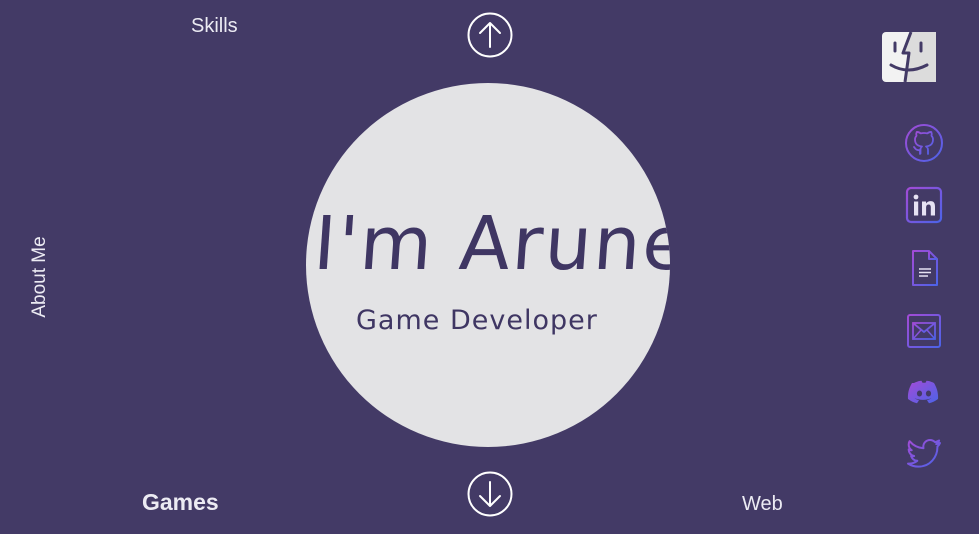 Image resolution: width=979 pixels, height=534 pixels. Describe the element at coordinates (909, 57) in the screenshot. I see `finder-face-icon` at that location.